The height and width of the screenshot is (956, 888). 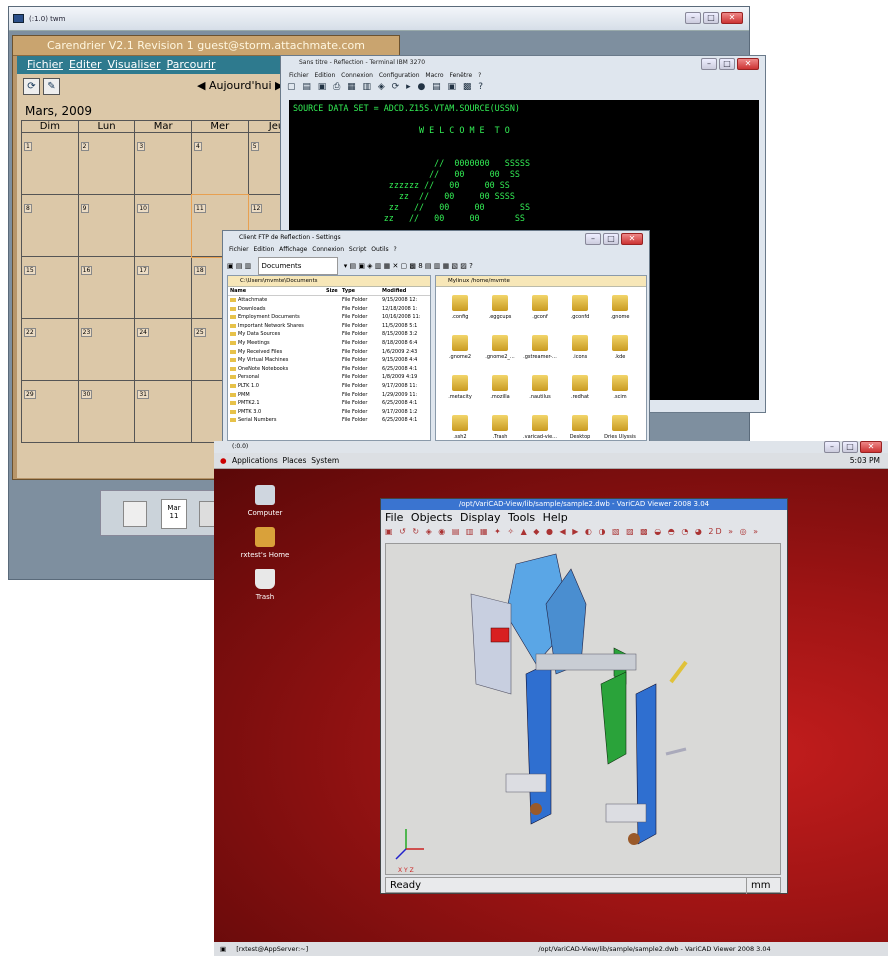 I want to click on file-row: Attachmate File Folder 9/15/2008 12:, so click(x=329, y=300).